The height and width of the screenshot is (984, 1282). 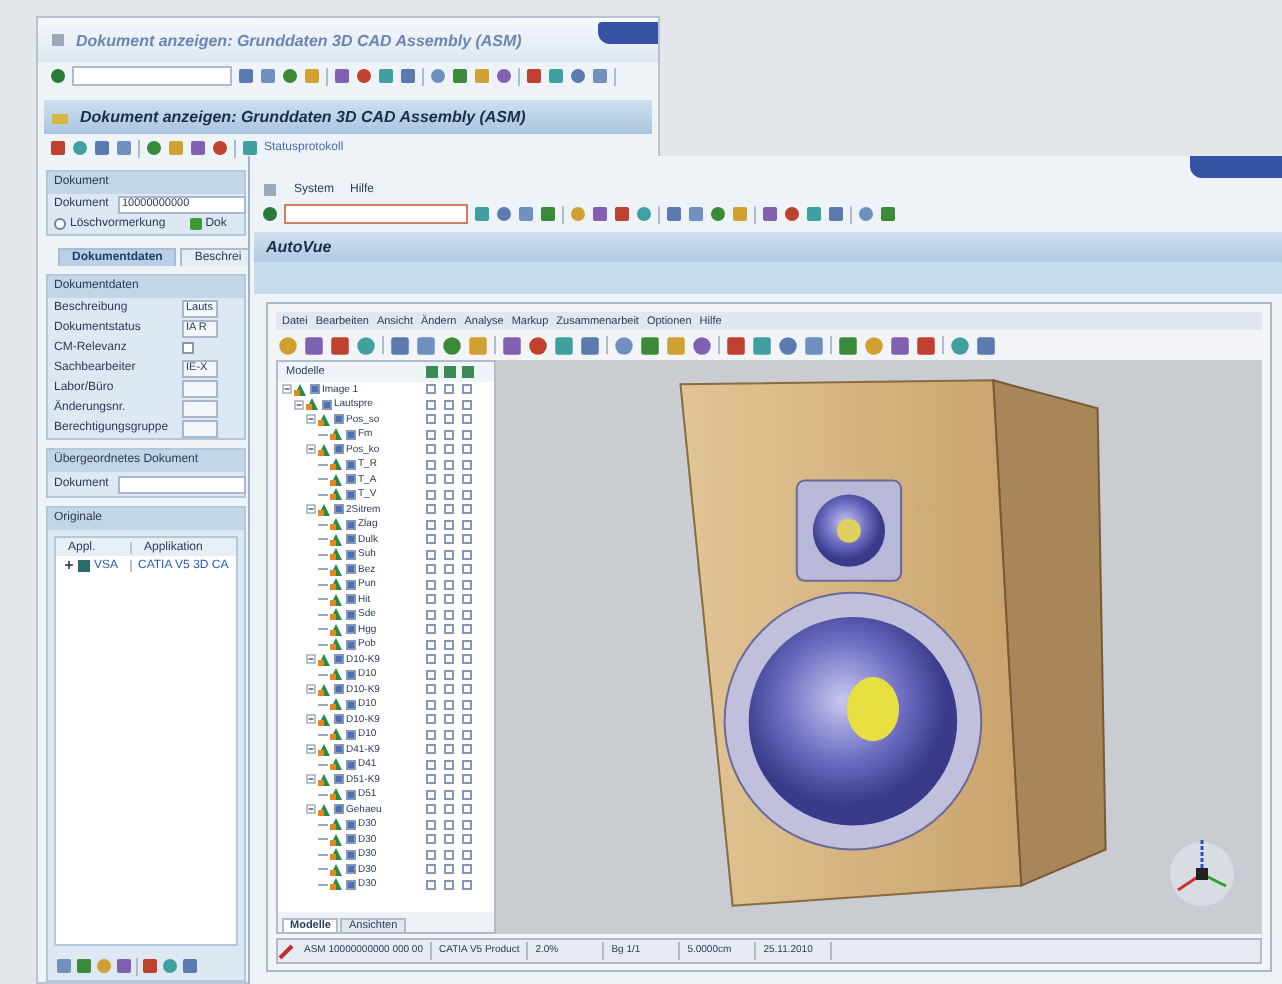 What do you see at coordinates (376, 214) in the screenshot?
I see `command-field` at bounding box center [376, 214].